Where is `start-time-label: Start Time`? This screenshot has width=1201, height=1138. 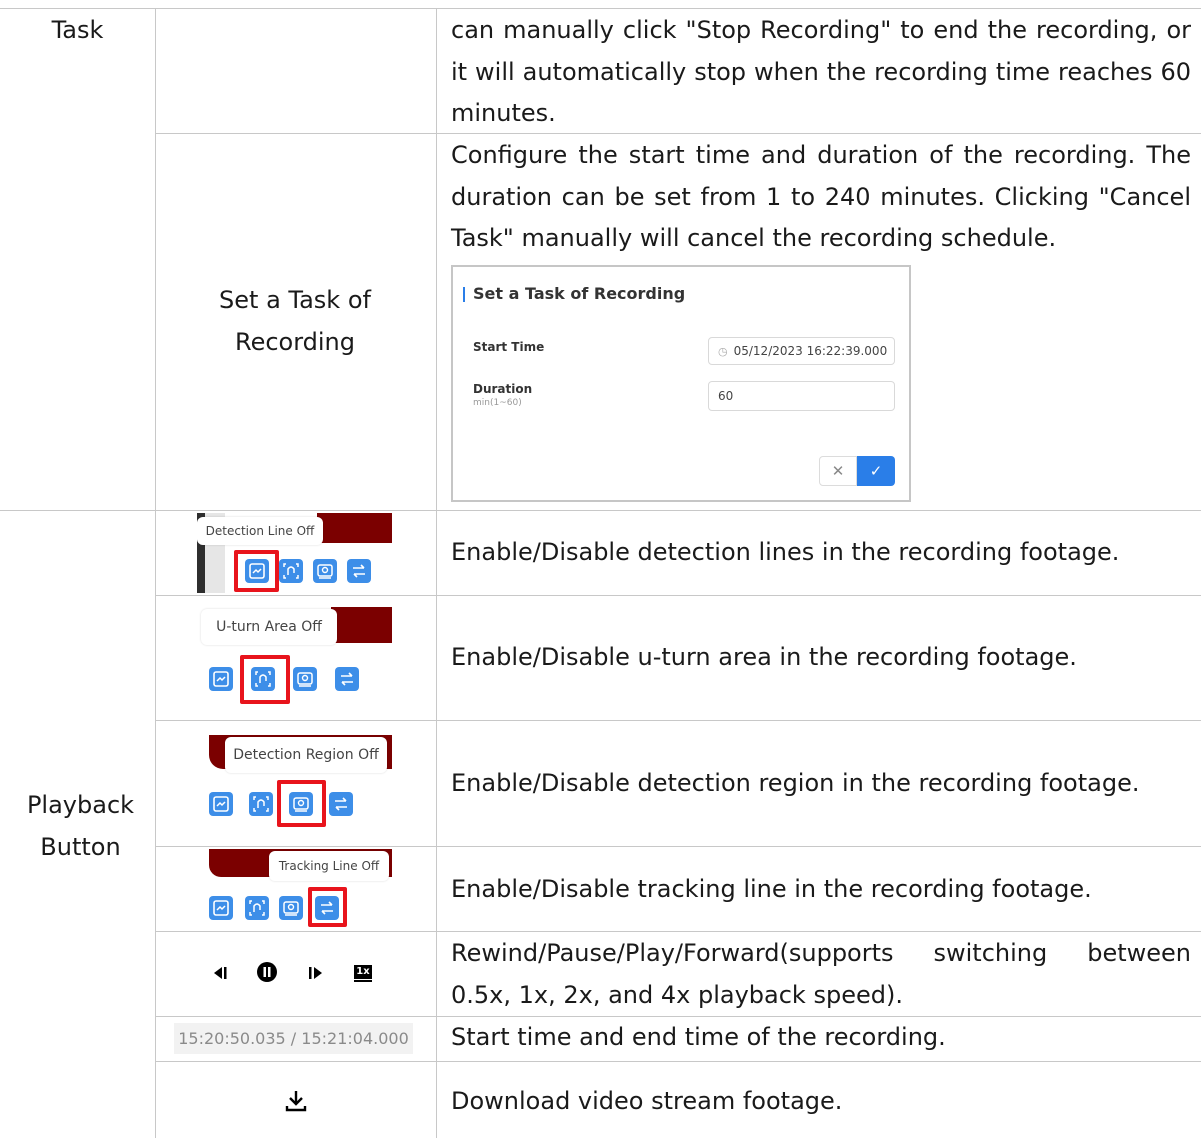 start-time-label: Start Time is located at coordinates (509, 347).